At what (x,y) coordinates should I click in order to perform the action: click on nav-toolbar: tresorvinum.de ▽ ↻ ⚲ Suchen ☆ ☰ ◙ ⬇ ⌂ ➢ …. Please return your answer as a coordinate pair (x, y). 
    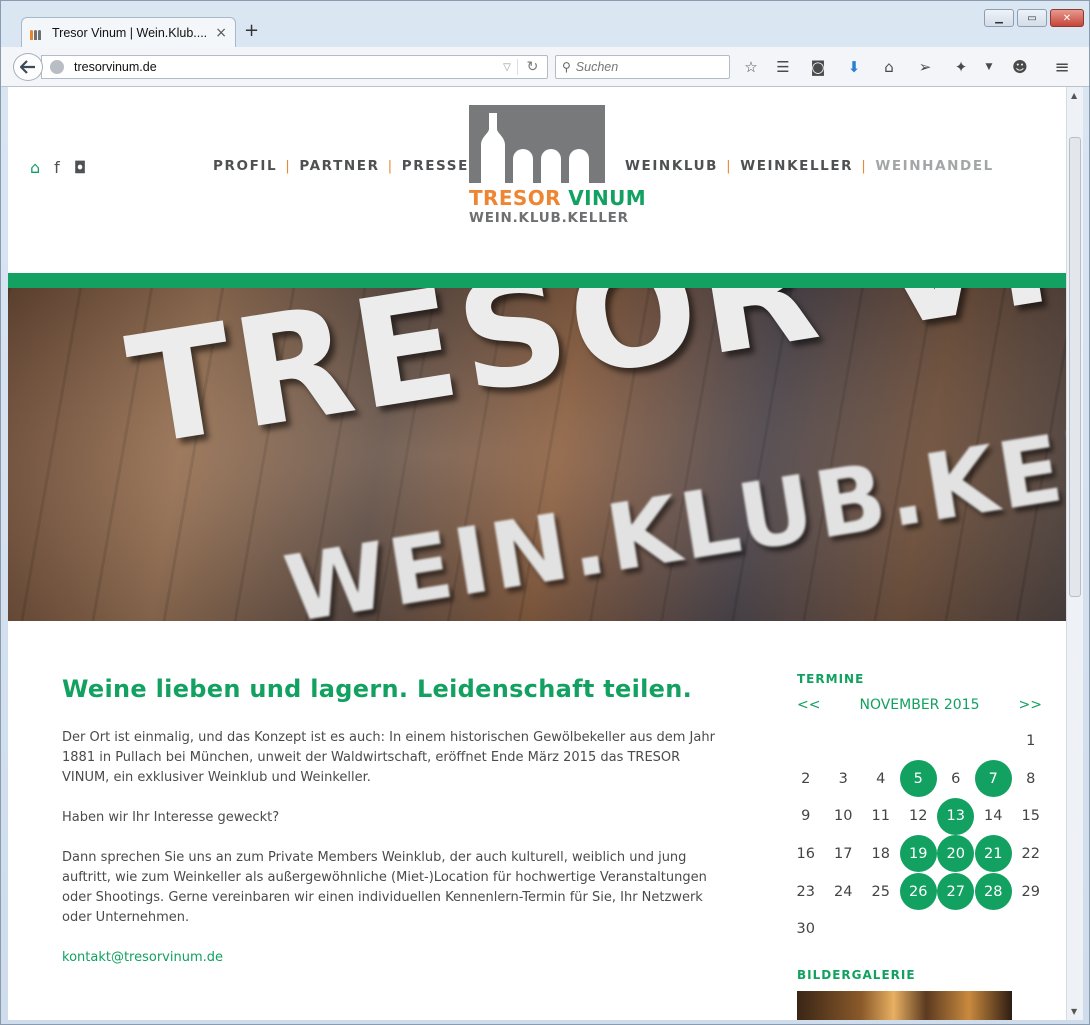
    Looking at the image, I should click on (545, 67).